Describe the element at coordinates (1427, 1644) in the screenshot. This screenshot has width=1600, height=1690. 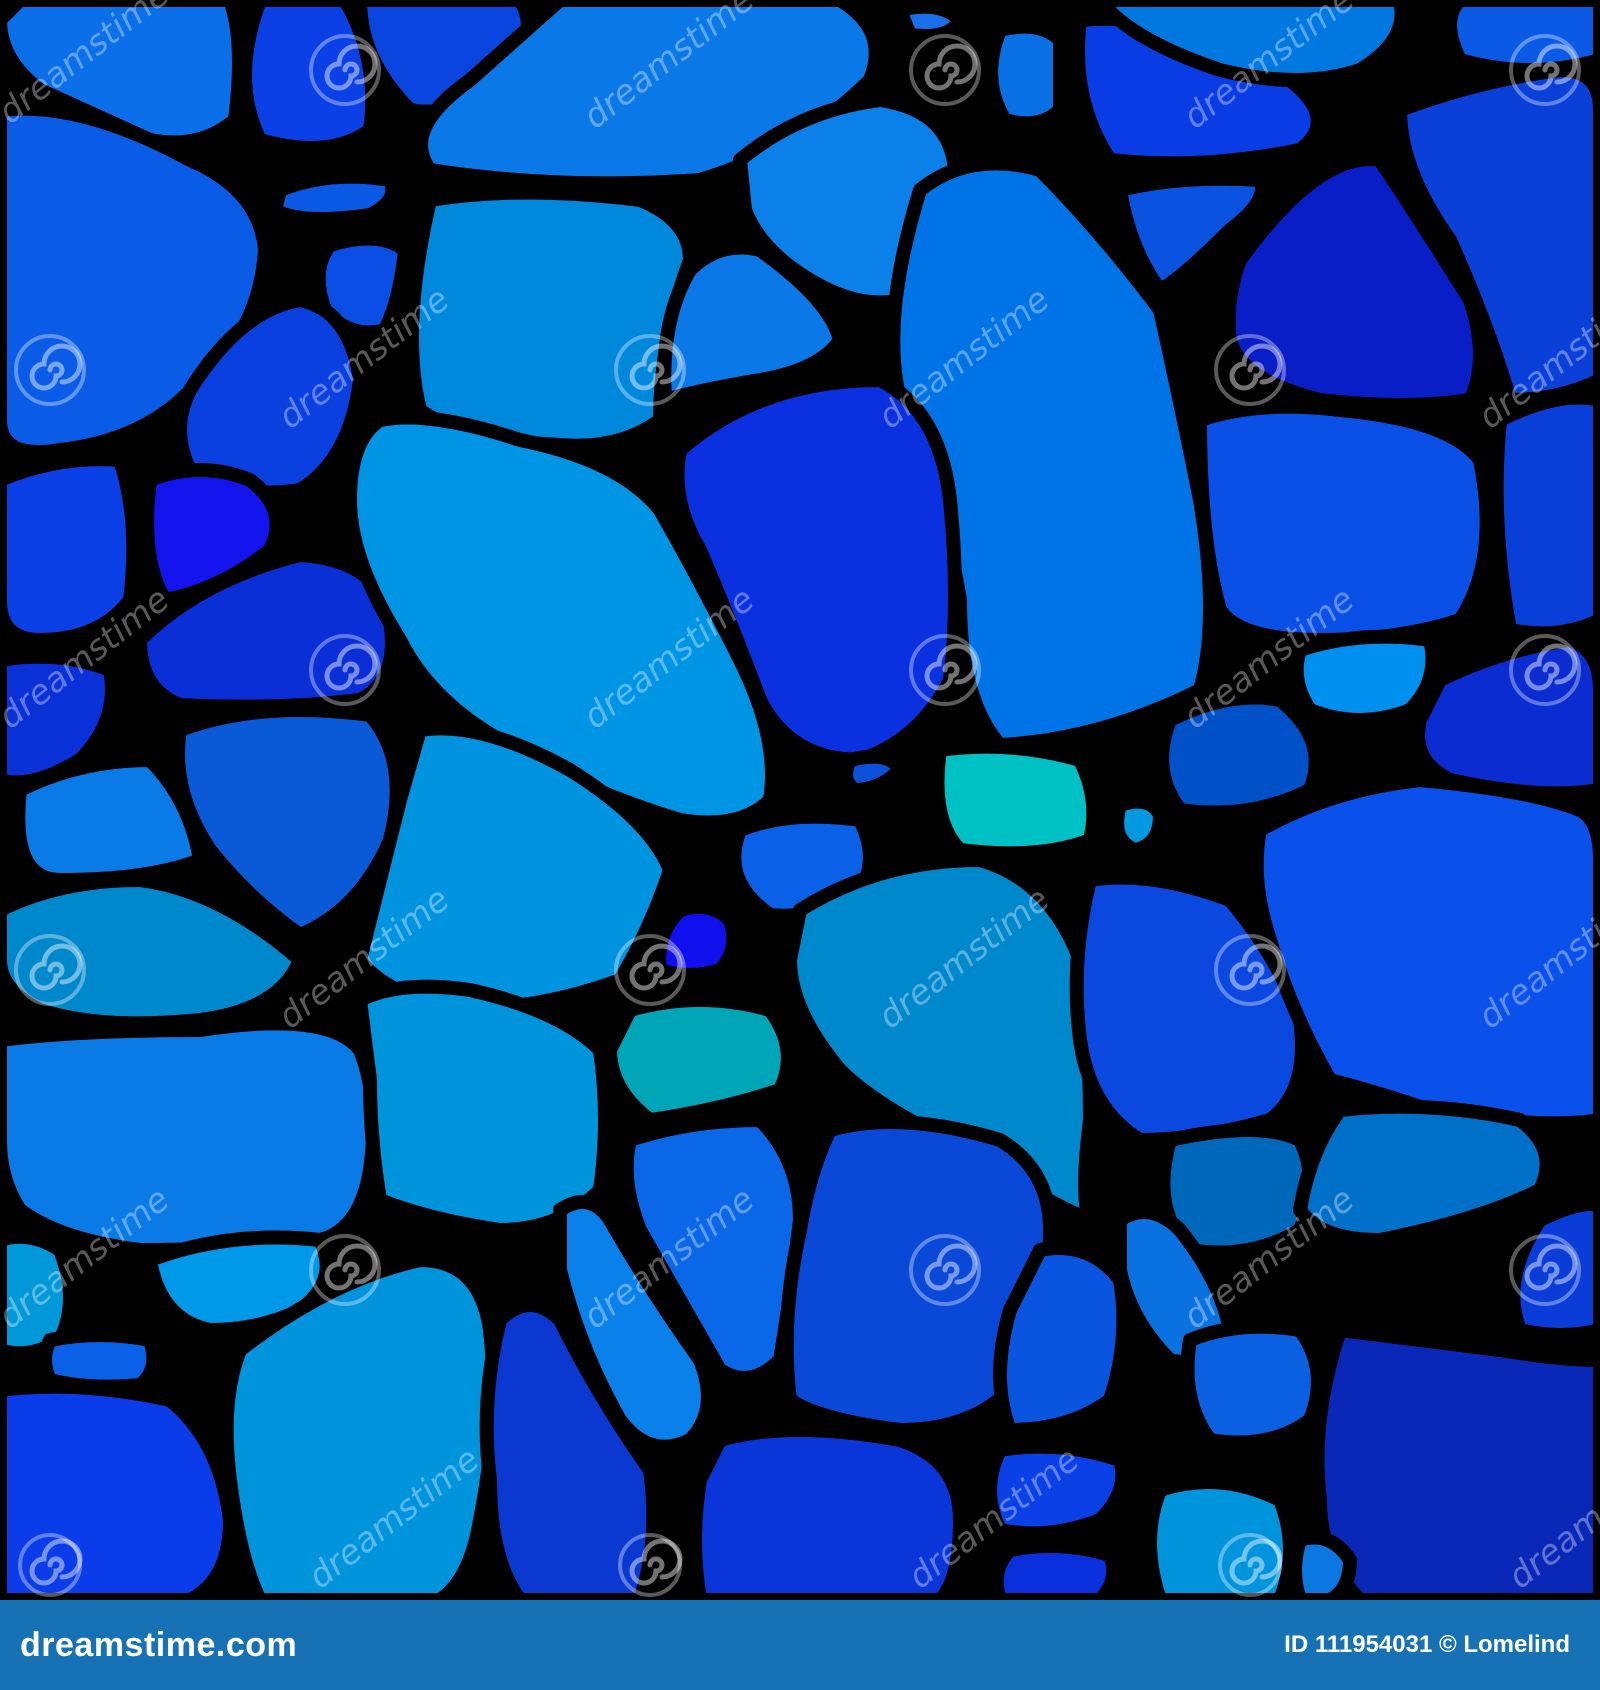
I see `footer-credit: ID 111954031 © Lomelind` at that location.